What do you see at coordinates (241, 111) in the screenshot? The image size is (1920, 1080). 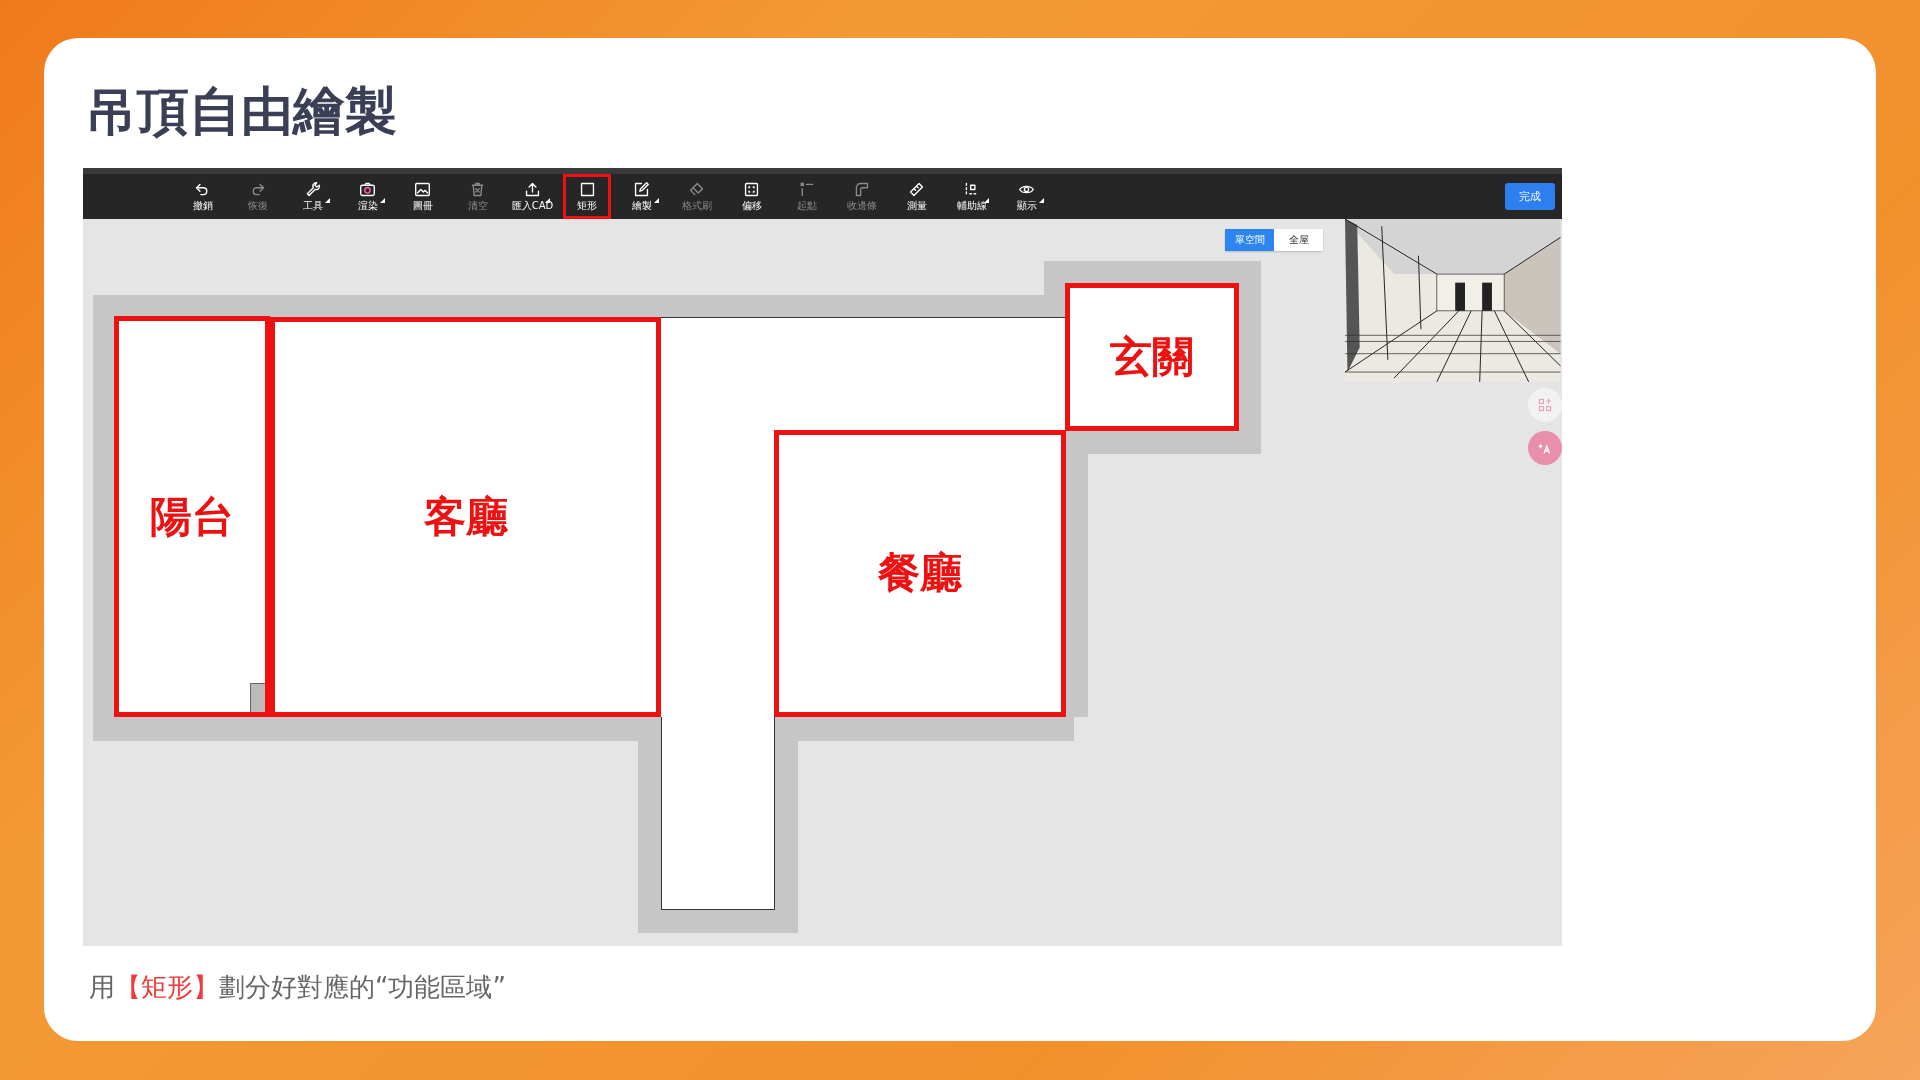 I see `slide-title: 吊頂自由繪製` at bounding box center [241, 111].